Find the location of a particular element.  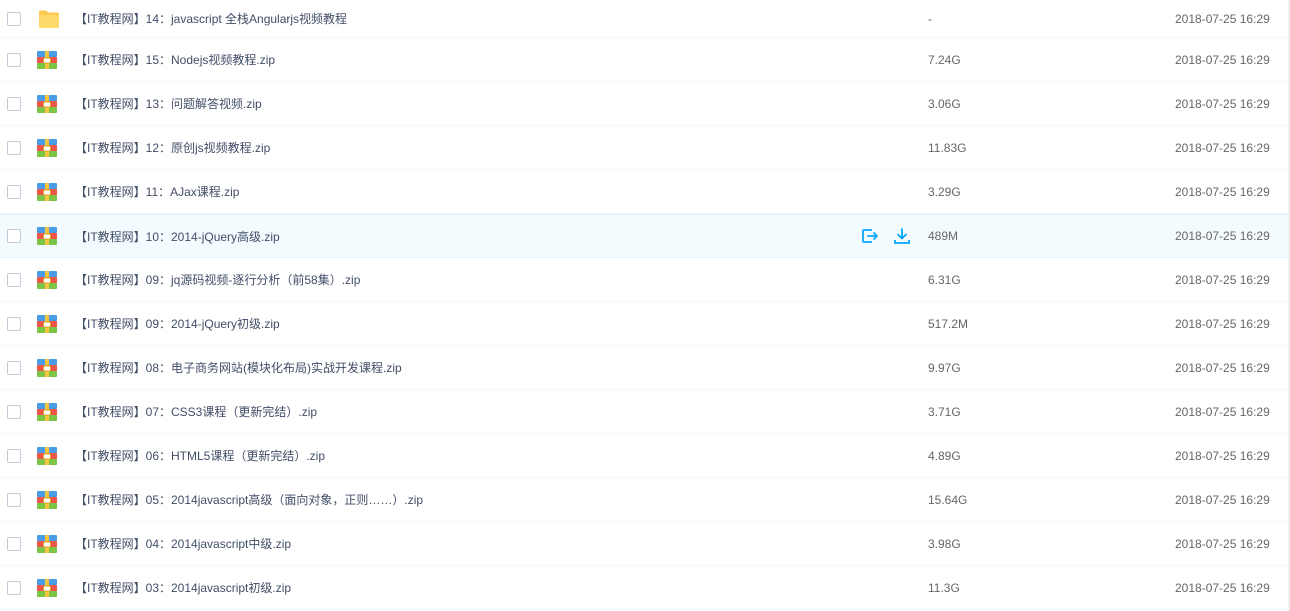

row-actions is located at coordinates (886, 236).